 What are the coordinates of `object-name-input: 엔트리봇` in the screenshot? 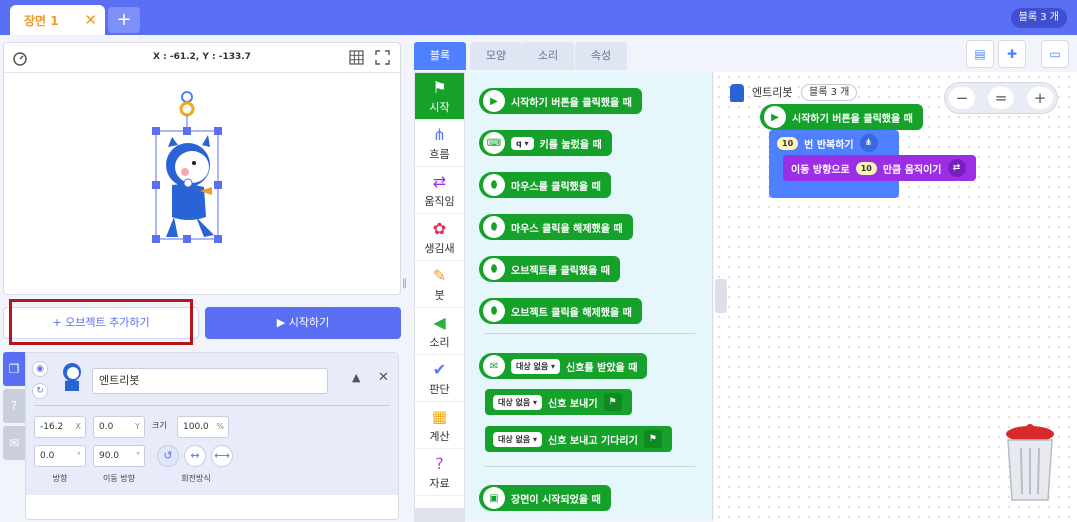 It's located at (210, 381).